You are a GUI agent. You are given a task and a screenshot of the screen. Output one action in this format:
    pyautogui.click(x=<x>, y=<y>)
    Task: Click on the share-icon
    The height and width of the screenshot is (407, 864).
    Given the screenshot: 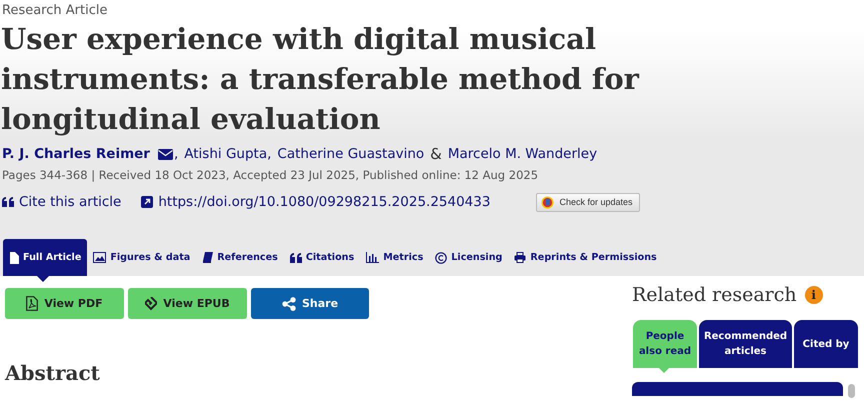 What is the action you would take?
    pyautogui.click(x=289, y=303)
    